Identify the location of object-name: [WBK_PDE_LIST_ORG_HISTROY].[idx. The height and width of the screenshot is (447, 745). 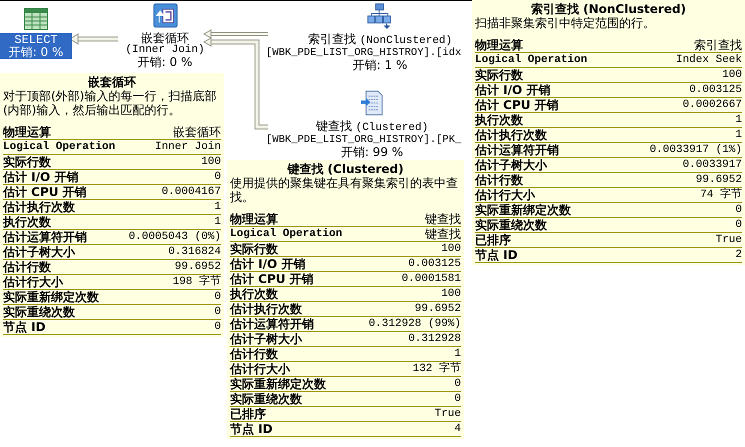
(364, 53).